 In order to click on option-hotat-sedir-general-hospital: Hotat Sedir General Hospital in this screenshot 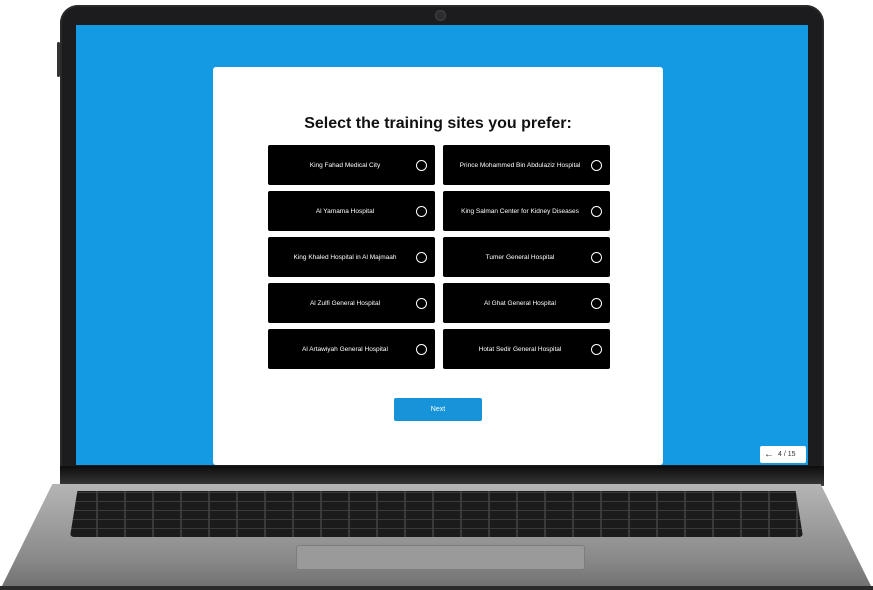, I will do `click(526, 349)`.